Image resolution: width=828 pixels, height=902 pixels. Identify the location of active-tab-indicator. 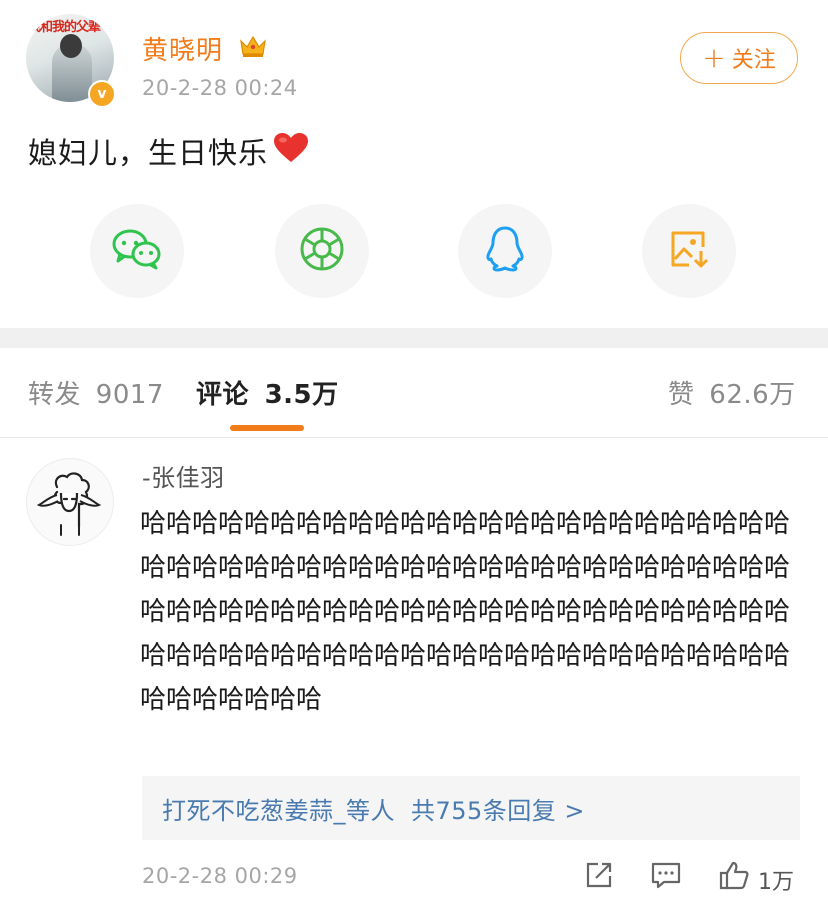
(267, 428).